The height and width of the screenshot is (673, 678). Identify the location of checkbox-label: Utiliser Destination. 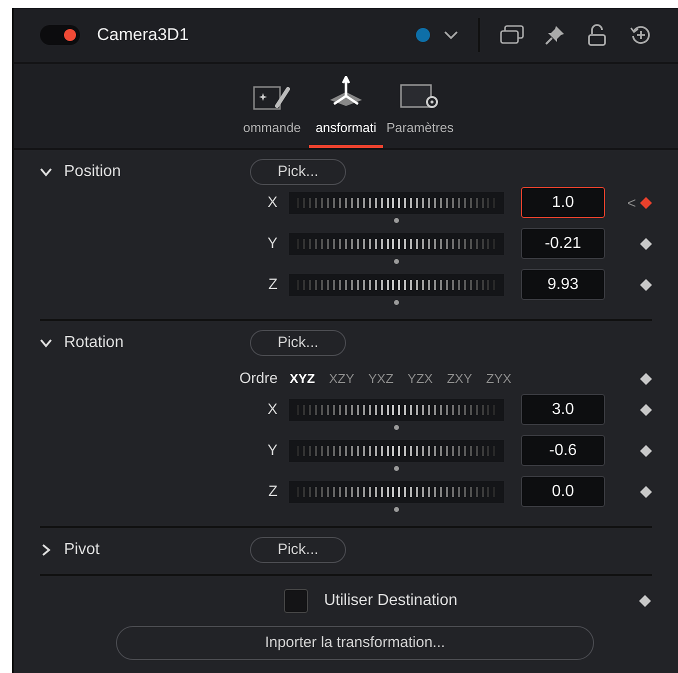
(391, 601).